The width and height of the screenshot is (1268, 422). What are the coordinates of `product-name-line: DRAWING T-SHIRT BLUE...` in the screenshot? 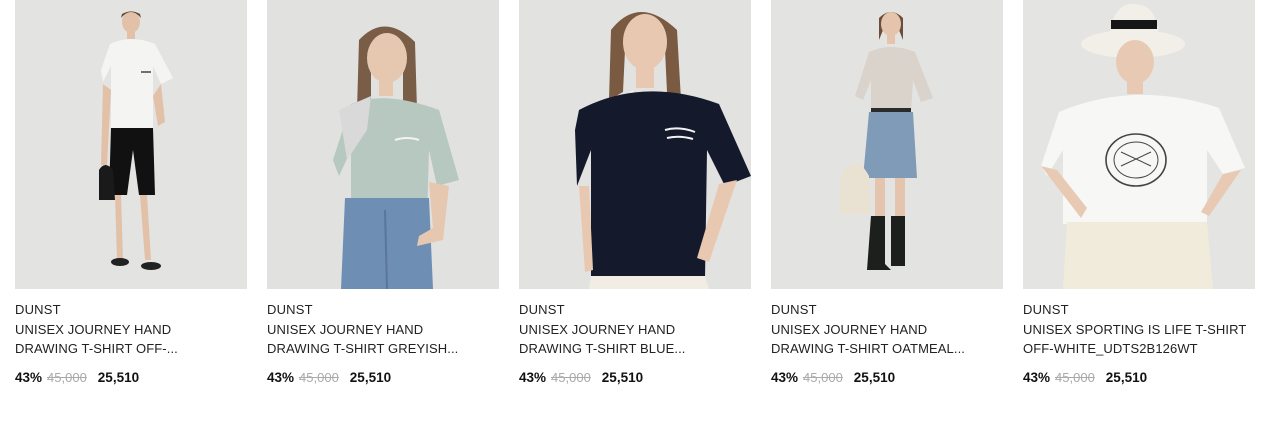 It's located at (602, 348).